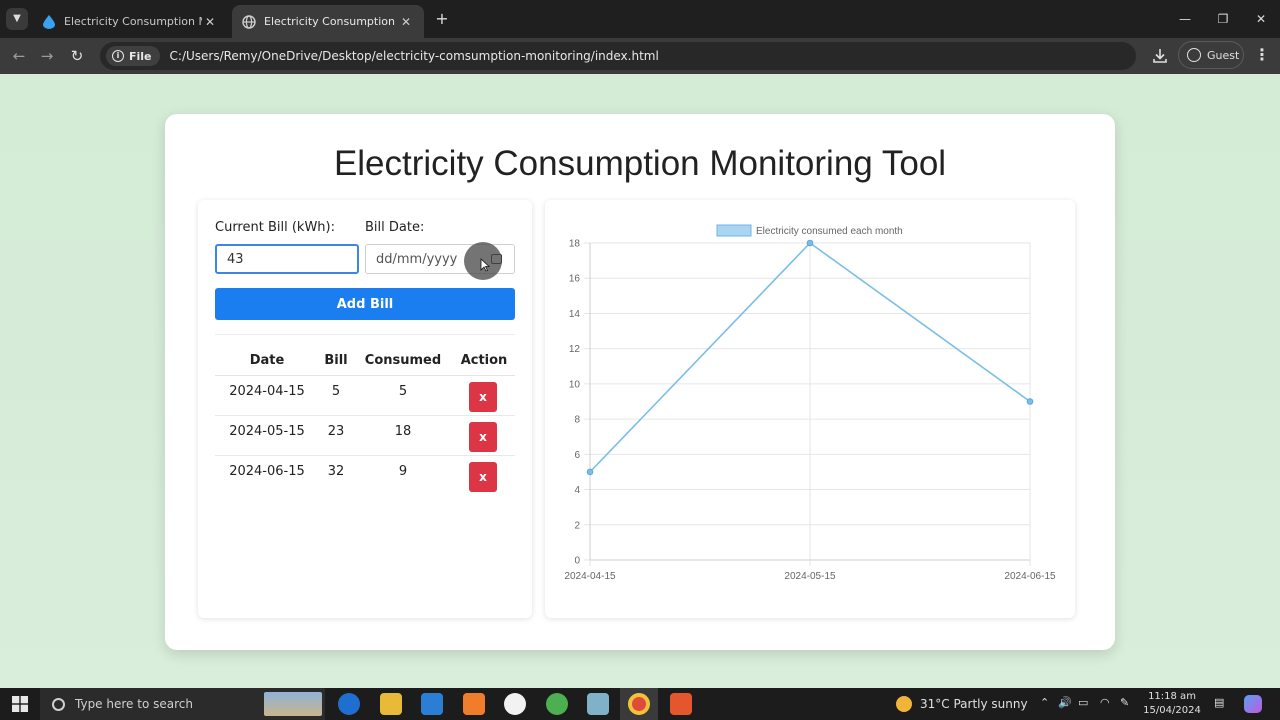 This screenshot has height=720, width=1280. What do you see at coordinates (577, 420) in the screenshot?
I see `y-tick-label: 8` at bounding box center [577, 420].